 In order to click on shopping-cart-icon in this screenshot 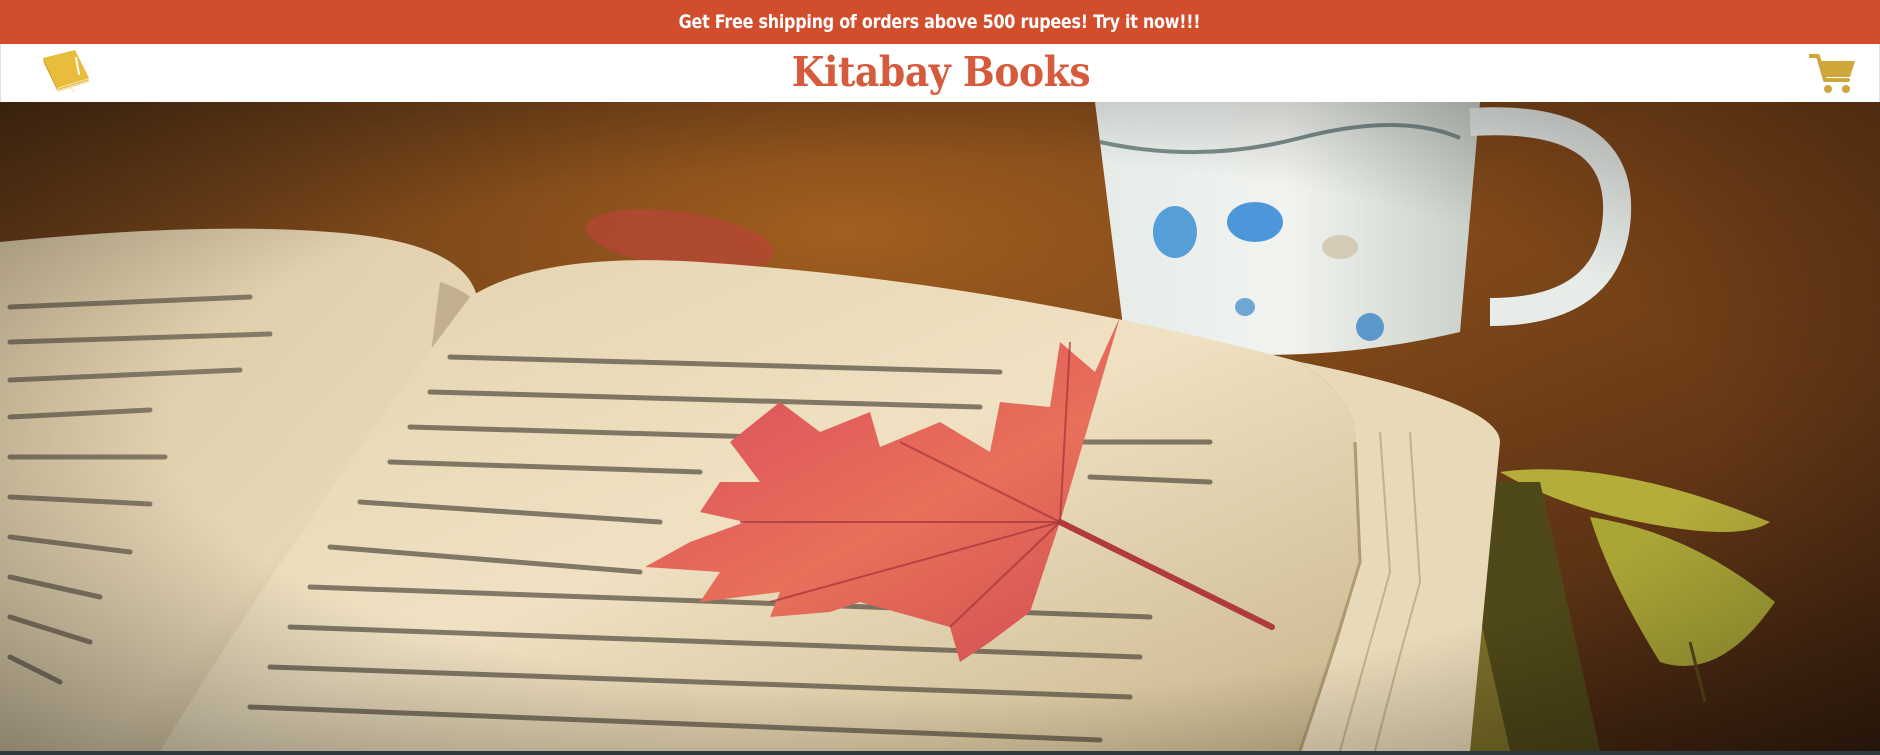, I will do `click(1833, 74)`.